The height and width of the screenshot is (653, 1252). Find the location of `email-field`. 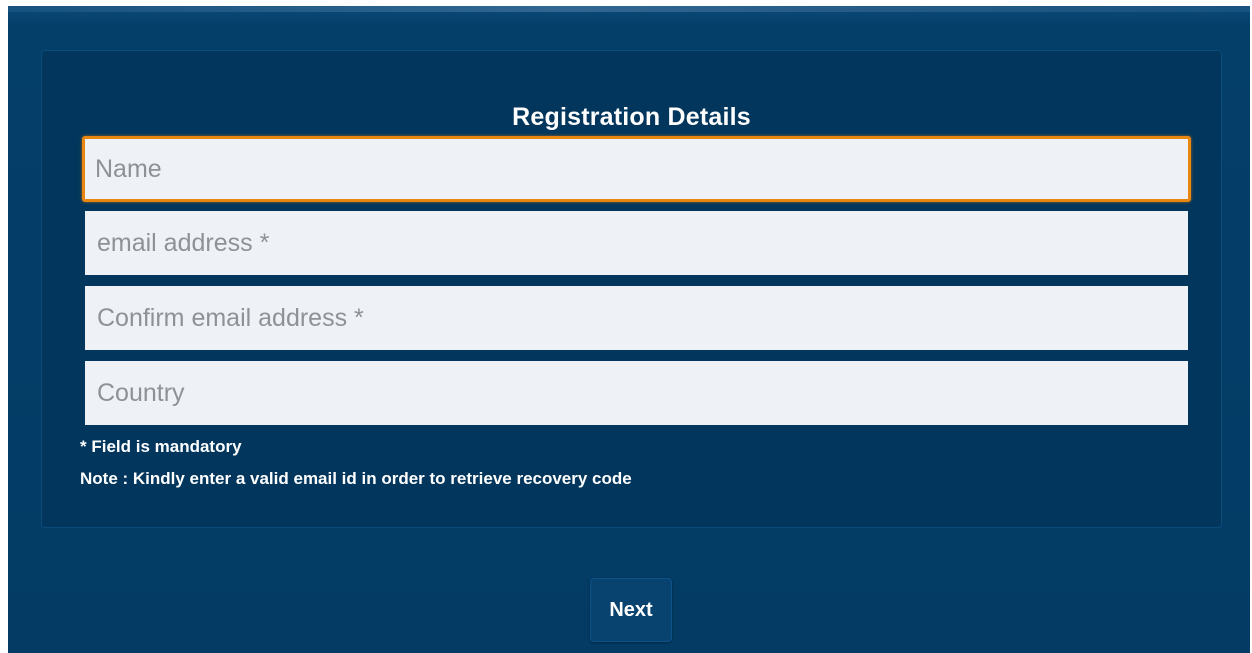

email-field is located at coordinates (636, 243).